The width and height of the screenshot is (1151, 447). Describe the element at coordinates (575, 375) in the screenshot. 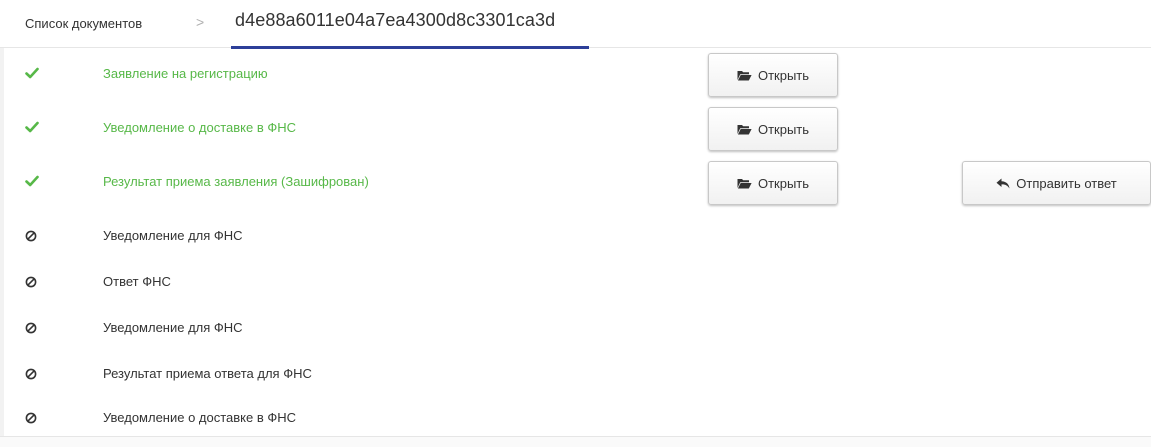

I see `document-row: Результат приема ответа для ФНС` at that location.